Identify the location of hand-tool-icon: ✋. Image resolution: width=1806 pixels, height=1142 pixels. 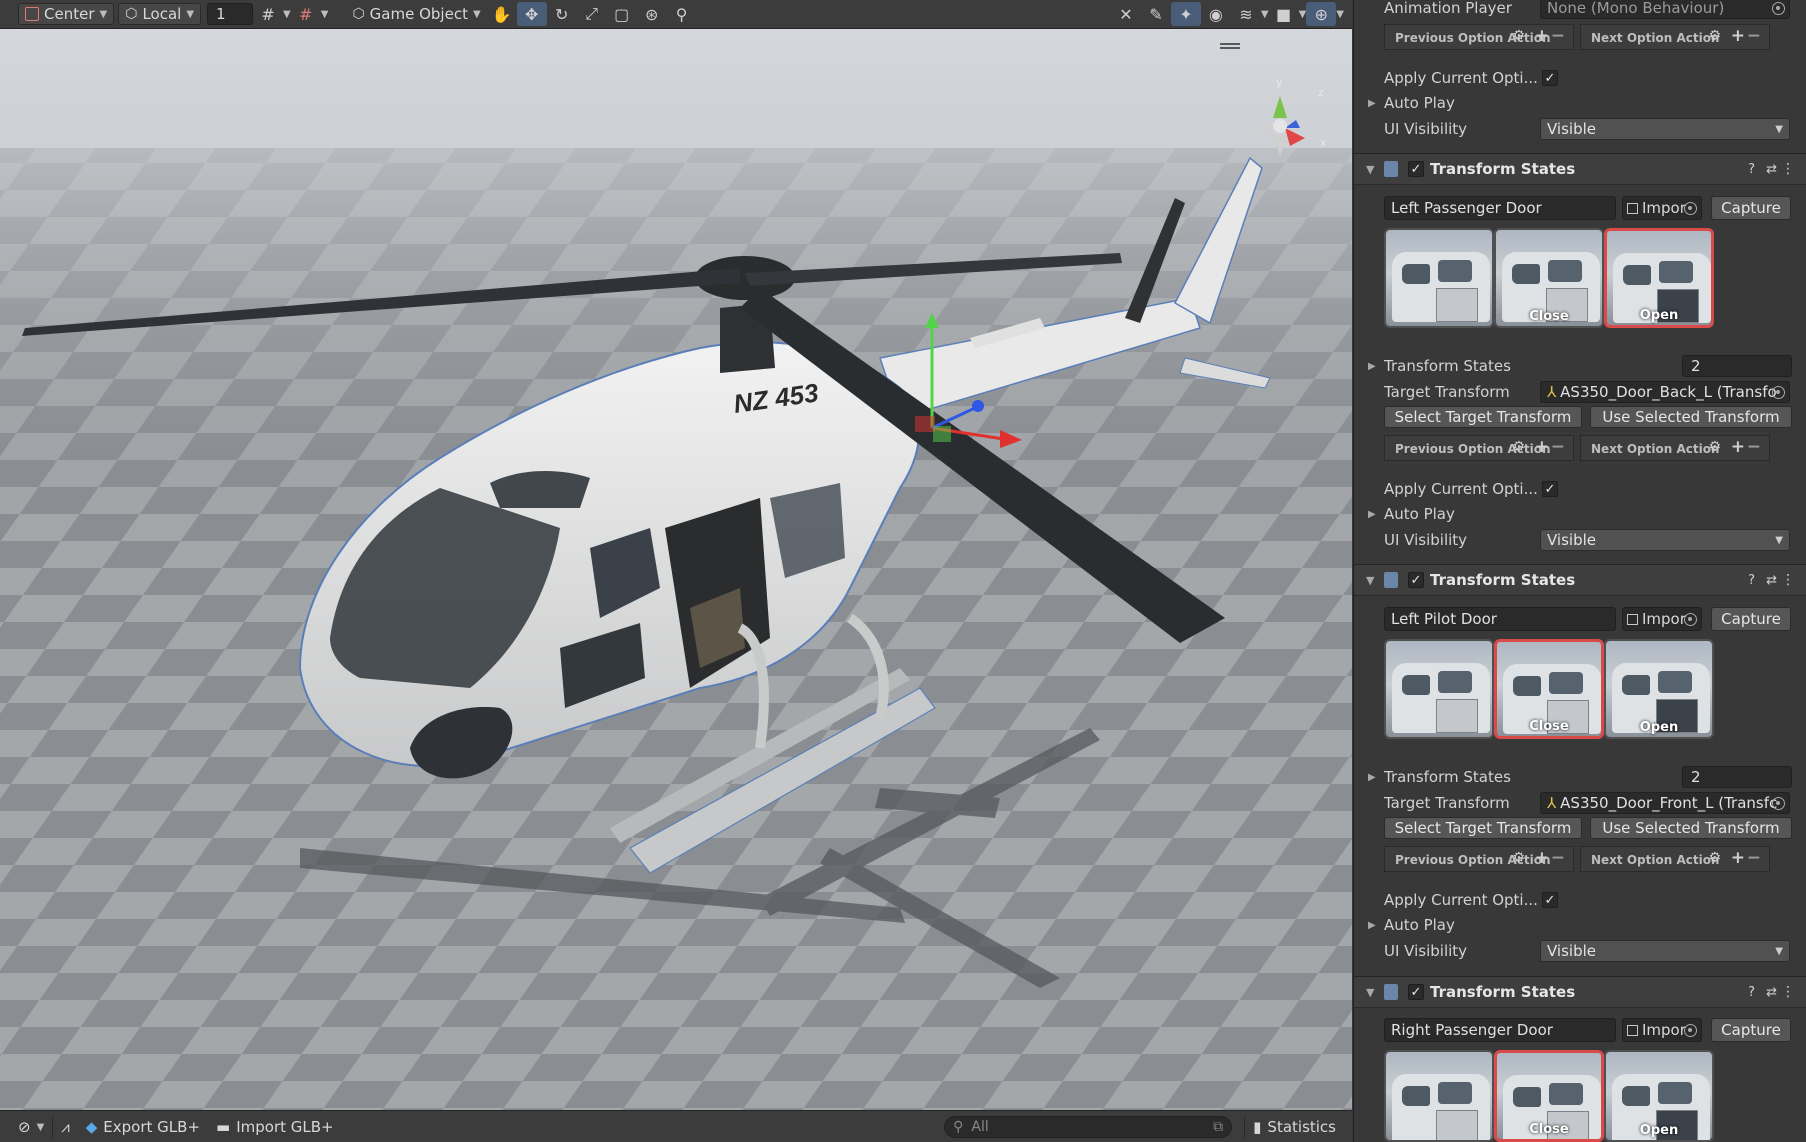
(502, 14).